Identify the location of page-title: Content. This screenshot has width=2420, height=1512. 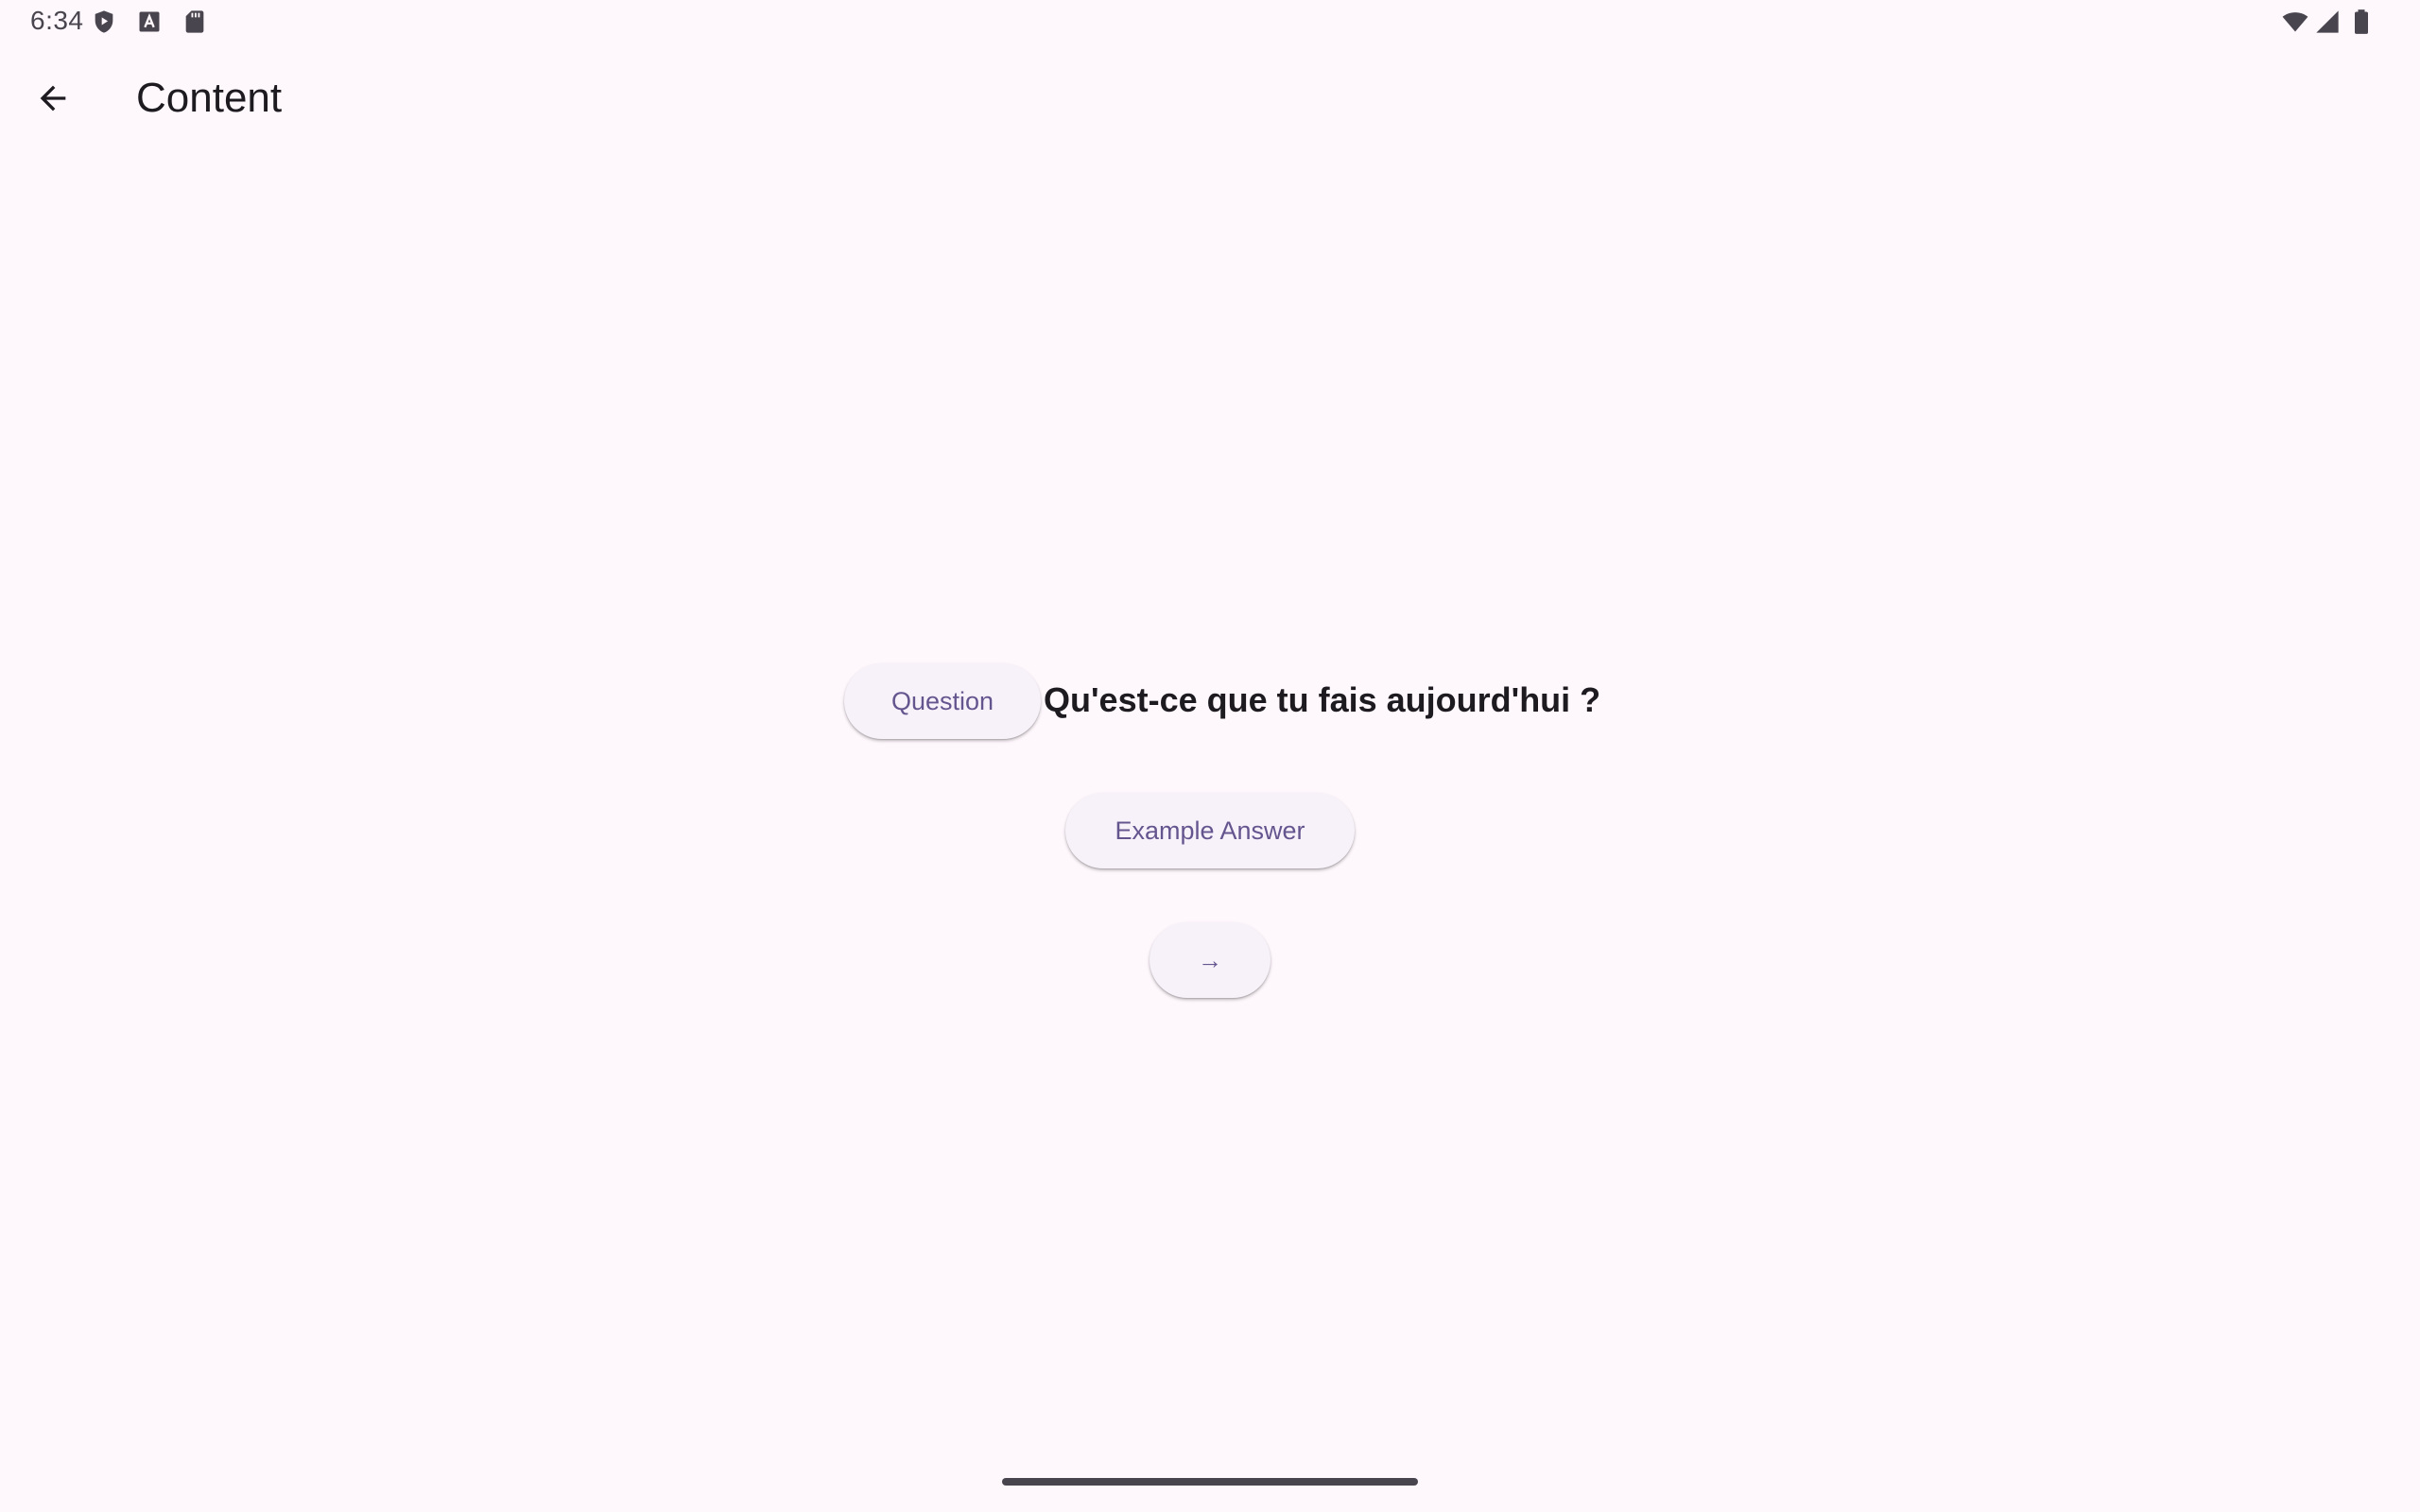
(209, 98).